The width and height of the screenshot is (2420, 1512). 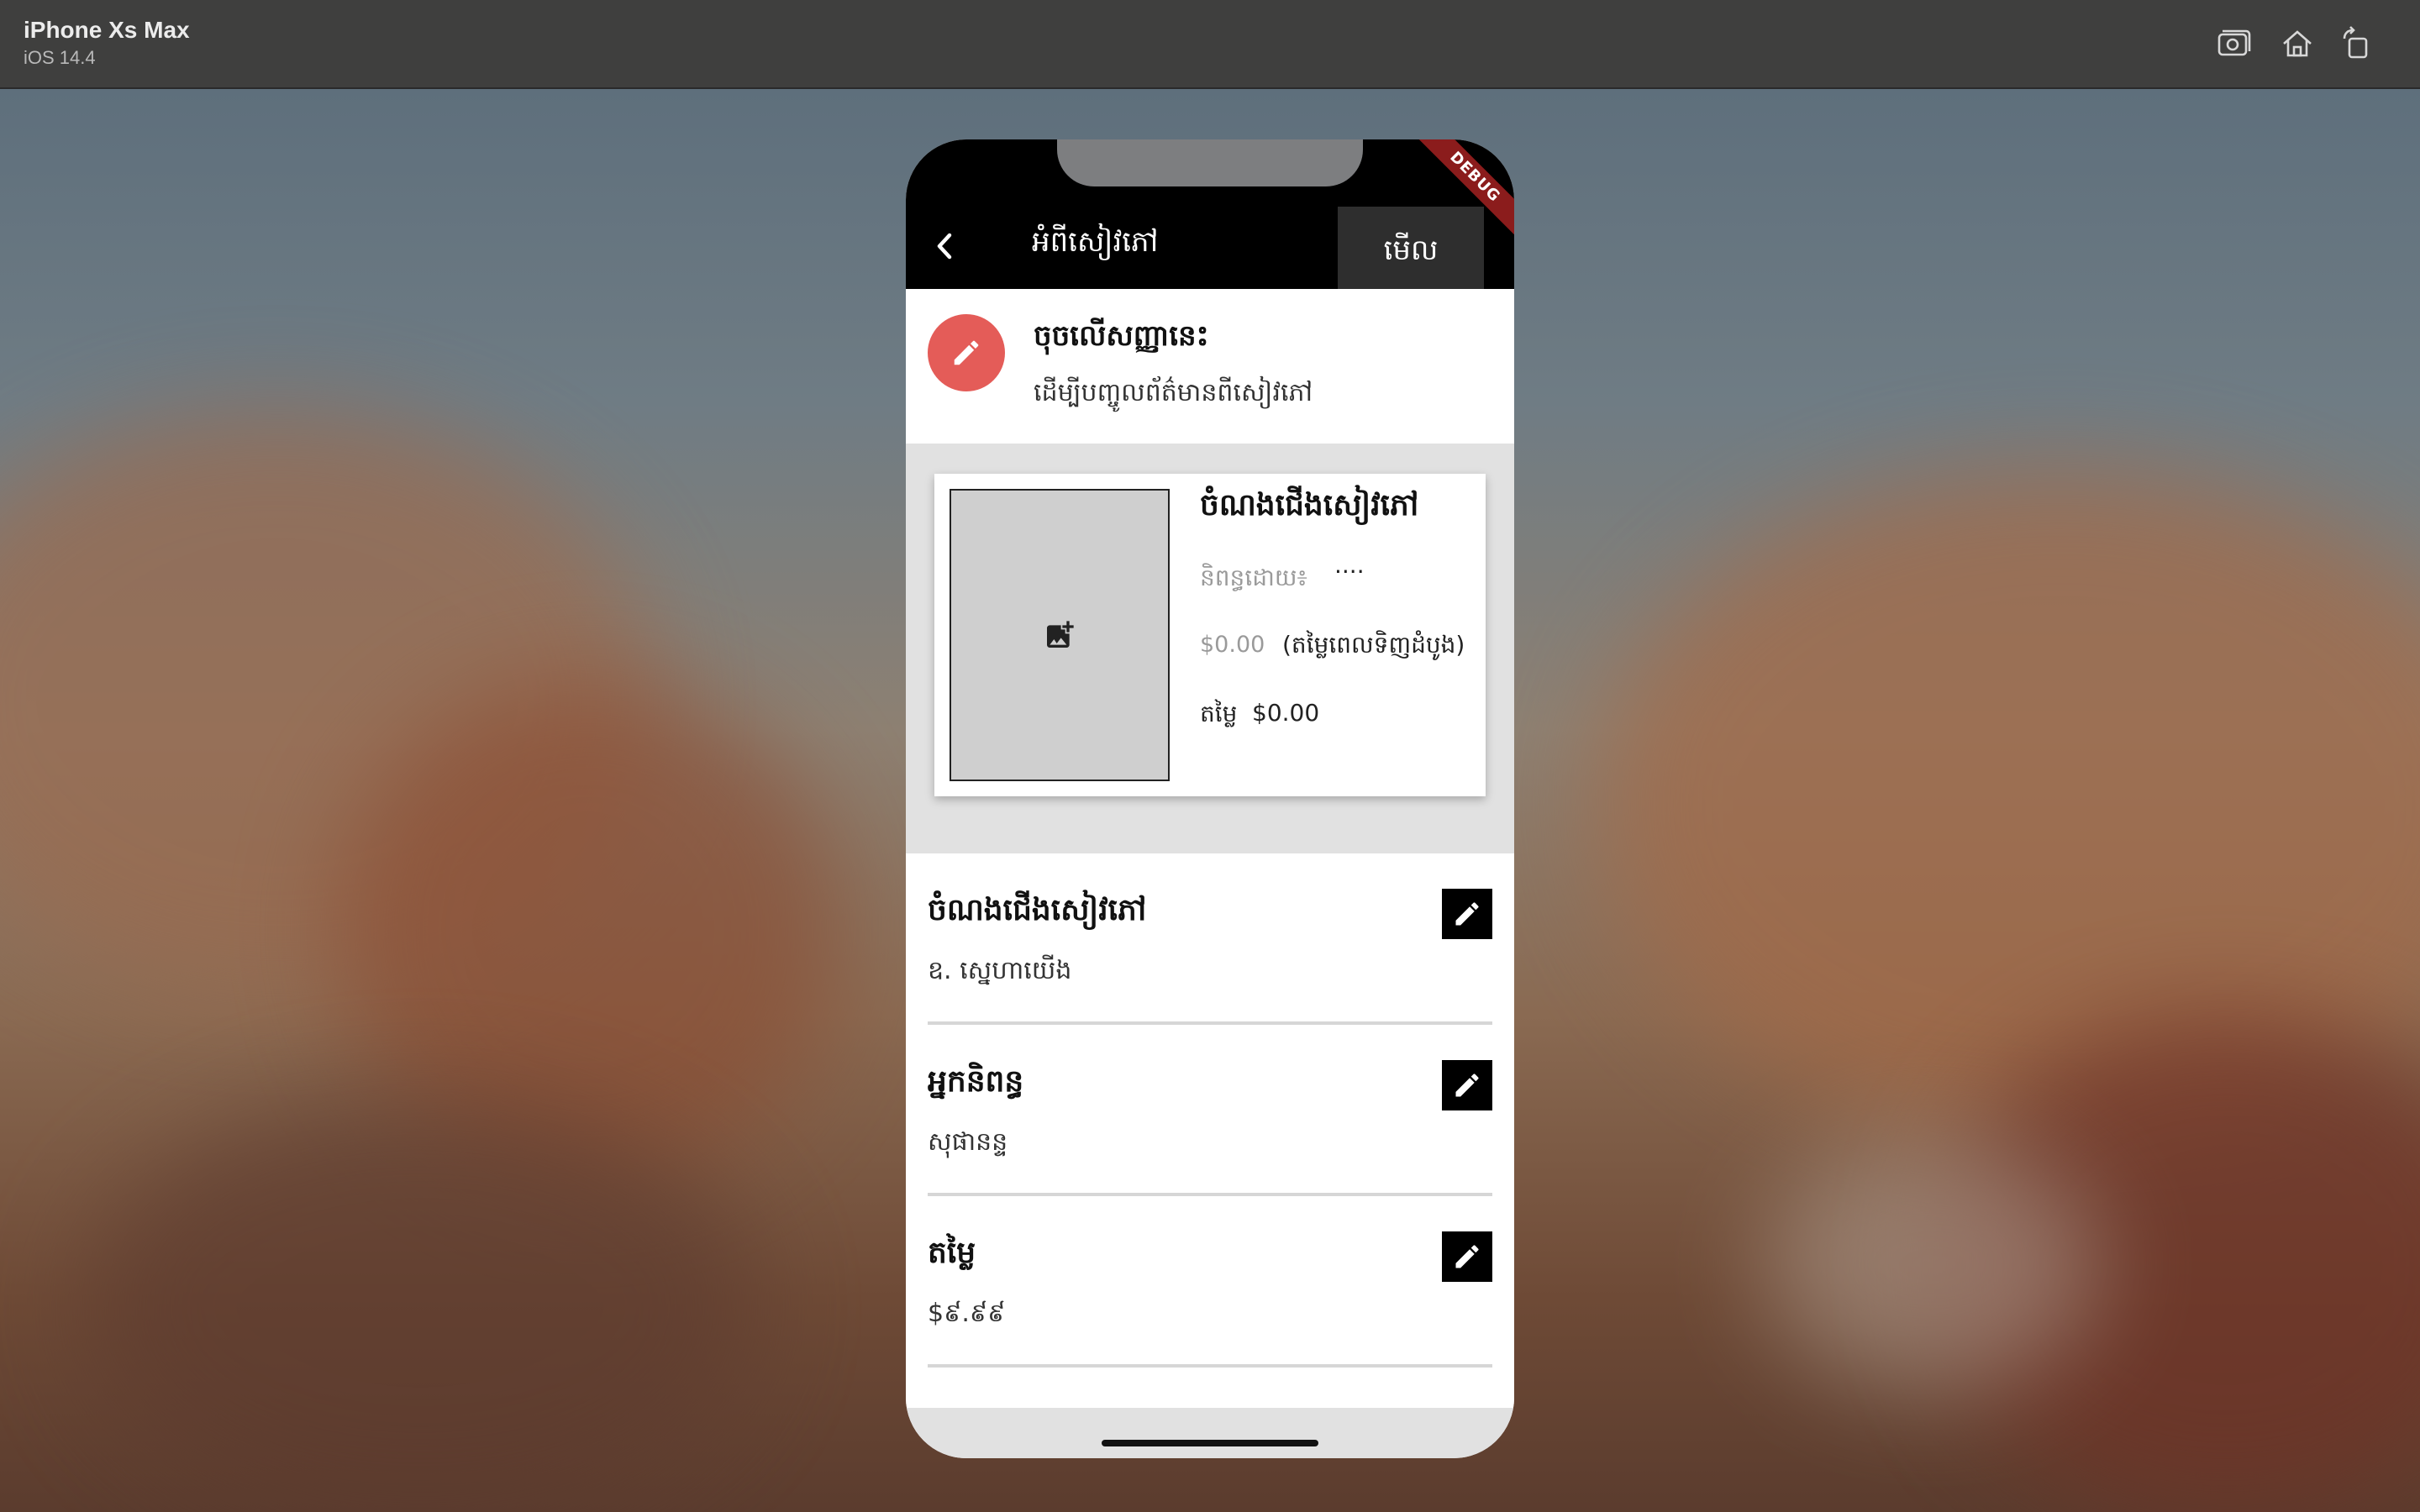 I want to click on screenshot-icon, so click(x=2233, y=44).